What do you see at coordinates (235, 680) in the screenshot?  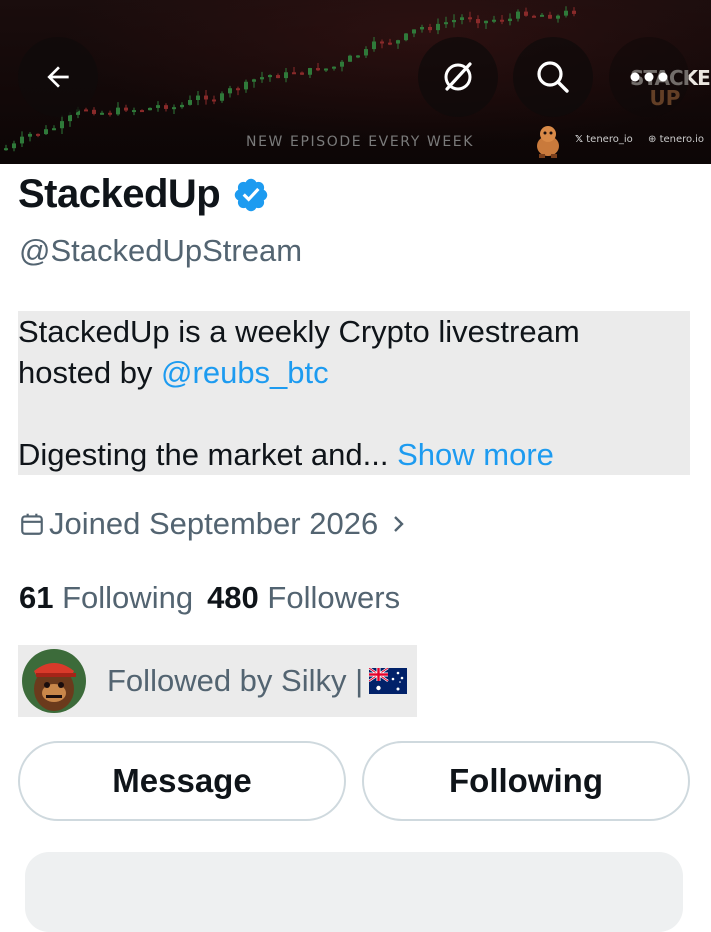 I see `followed-by-label: Followed by Silky |` at bounding box center [235, 680].